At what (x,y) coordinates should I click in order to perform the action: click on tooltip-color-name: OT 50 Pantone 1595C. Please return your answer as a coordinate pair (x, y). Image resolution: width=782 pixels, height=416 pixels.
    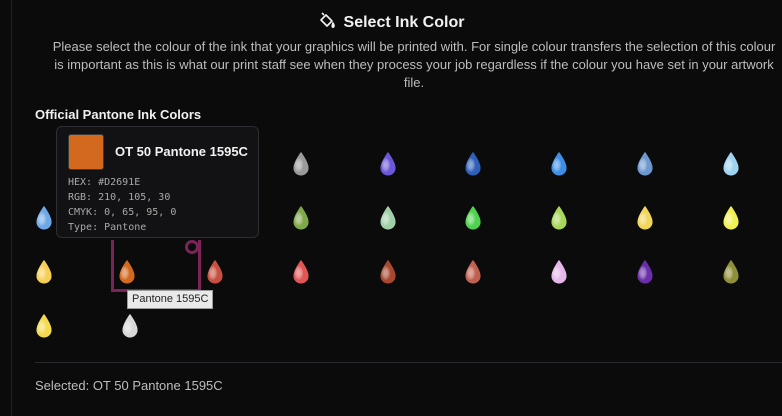
    Looking at the image, I should click on (181, 151).